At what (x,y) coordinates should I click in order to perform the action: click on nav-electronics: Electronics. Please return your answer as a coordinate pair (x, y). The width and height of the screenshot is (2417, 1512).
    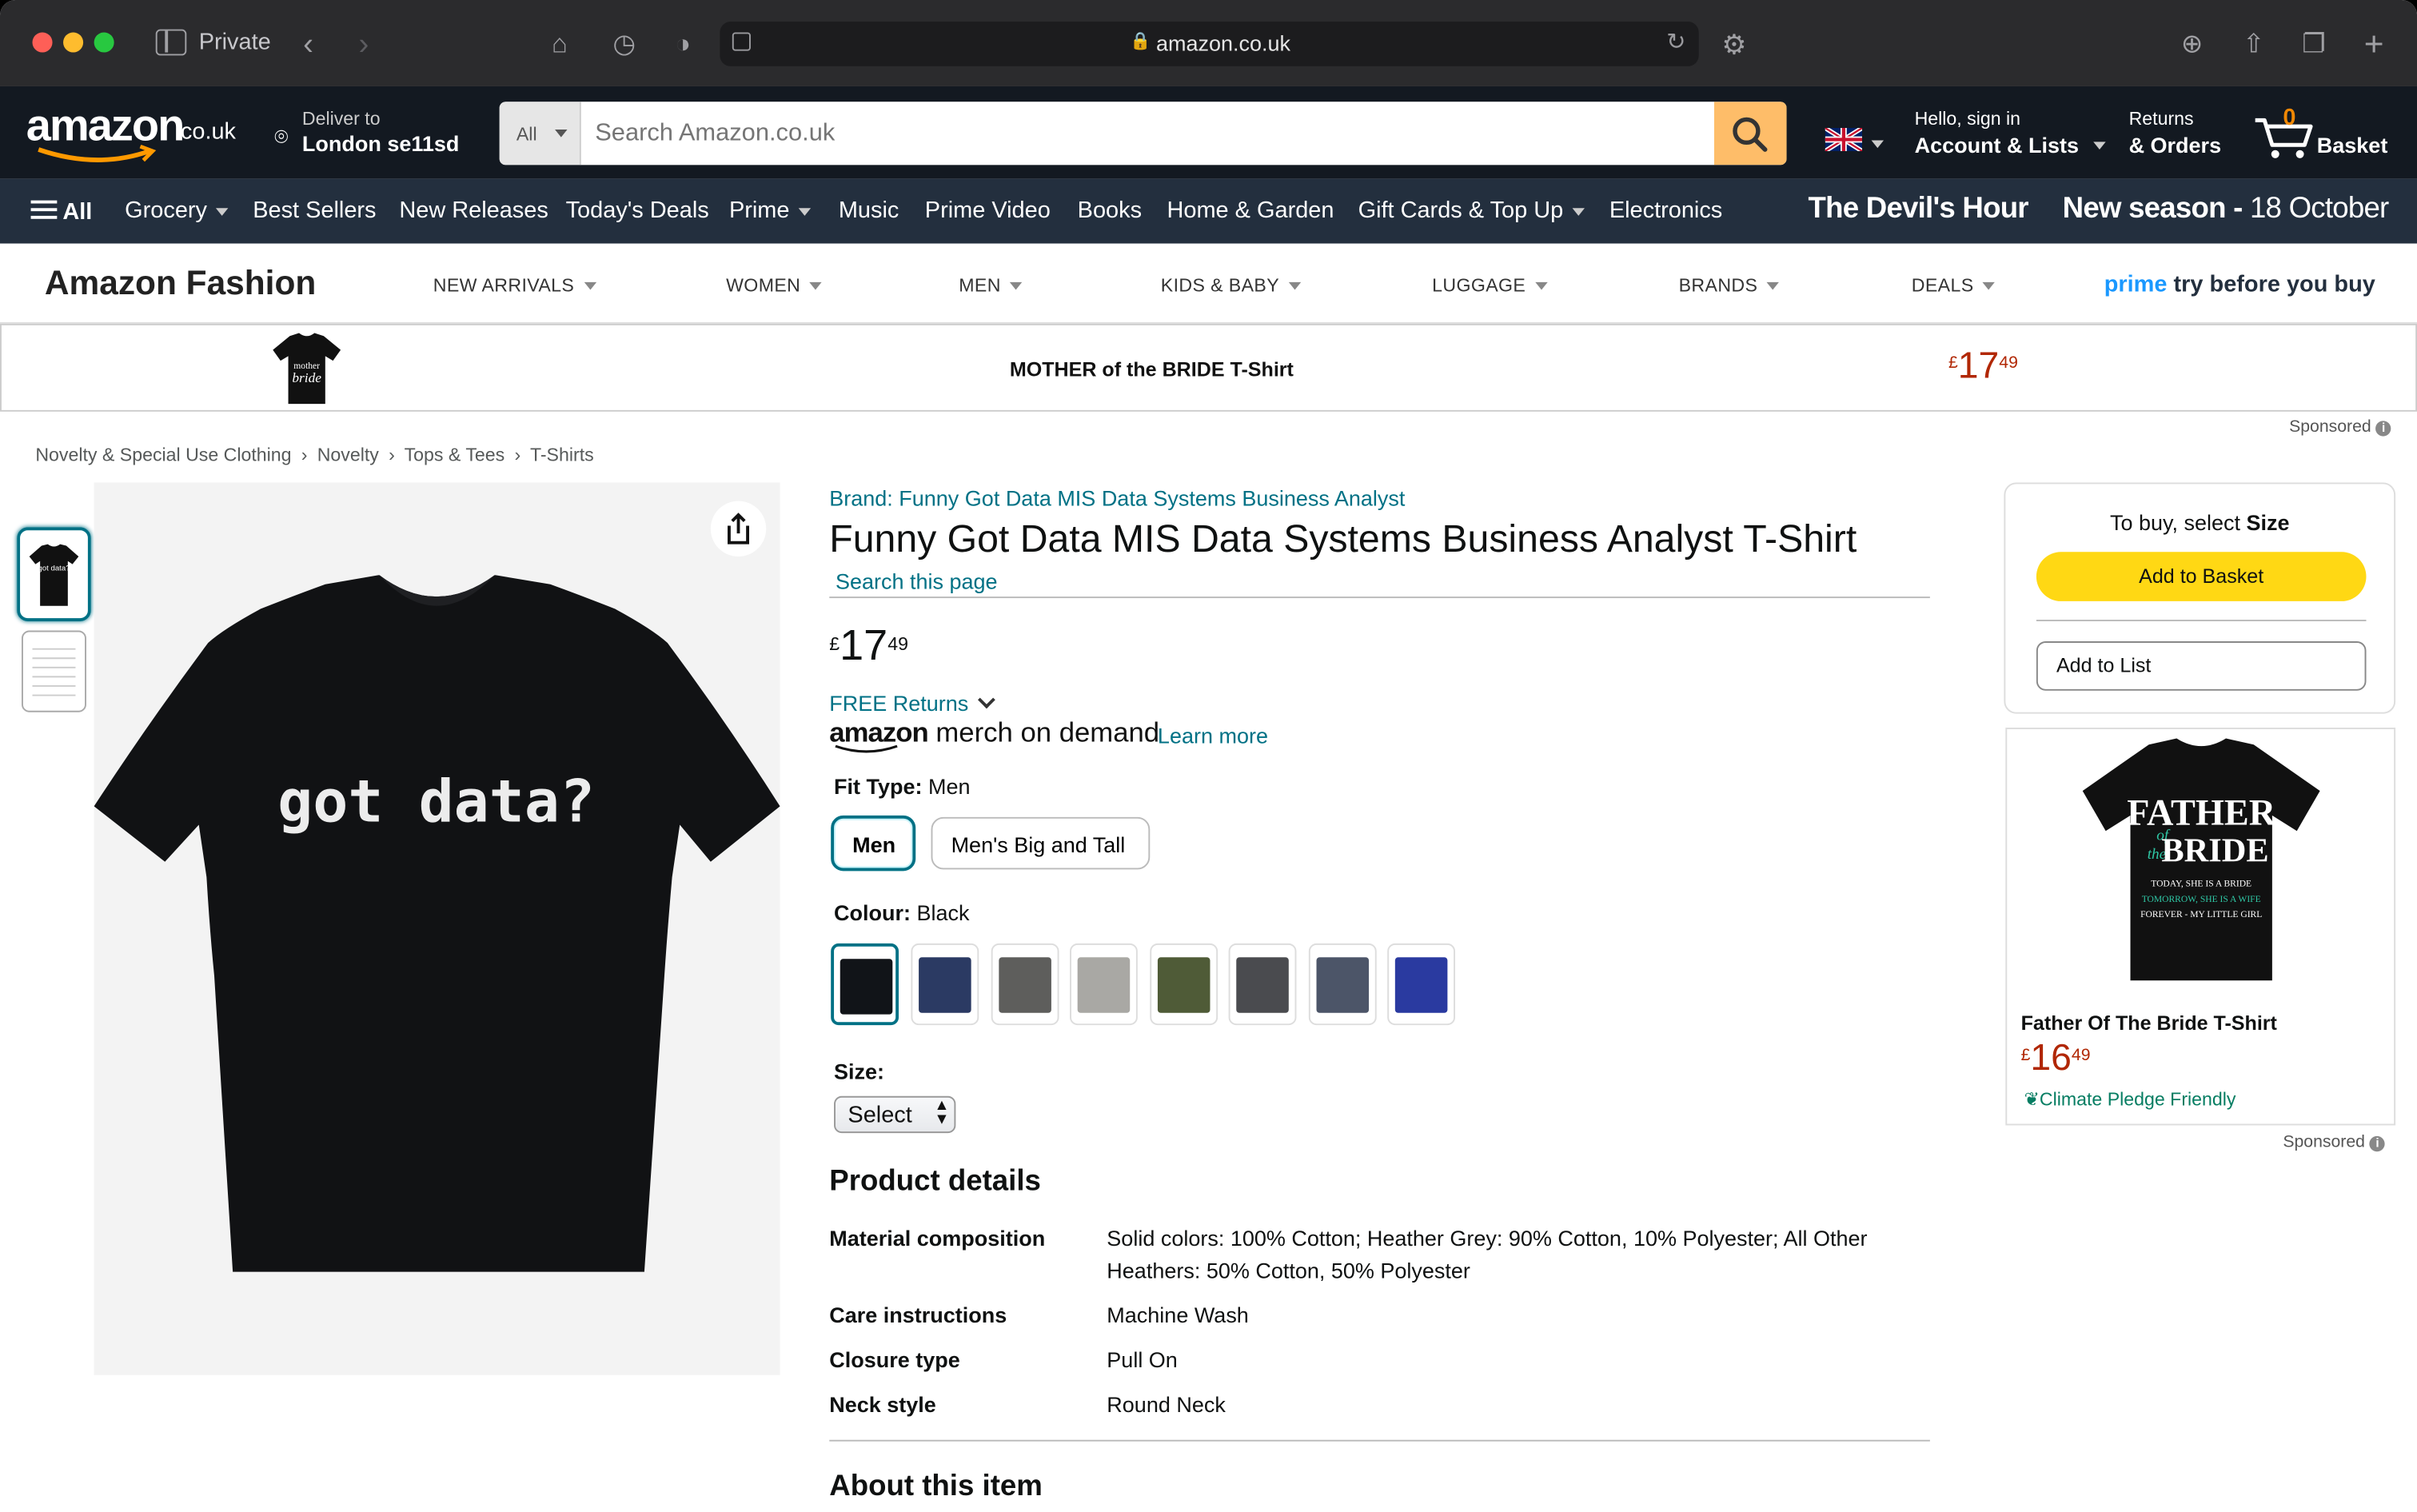
    Looking at the image, I should click on (1665, 210).